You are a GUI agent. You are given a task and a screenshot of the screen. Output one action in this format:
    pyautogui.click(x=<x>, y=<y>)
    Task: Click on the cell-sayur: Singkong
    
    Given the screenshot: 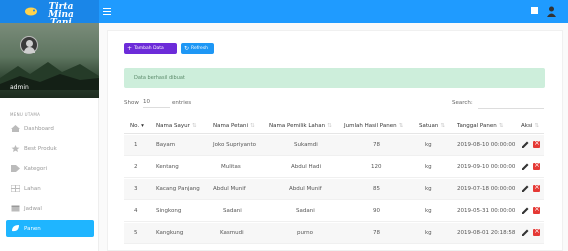 What is the action you would take?
    pyautogui.click(x=169, y=211)
    